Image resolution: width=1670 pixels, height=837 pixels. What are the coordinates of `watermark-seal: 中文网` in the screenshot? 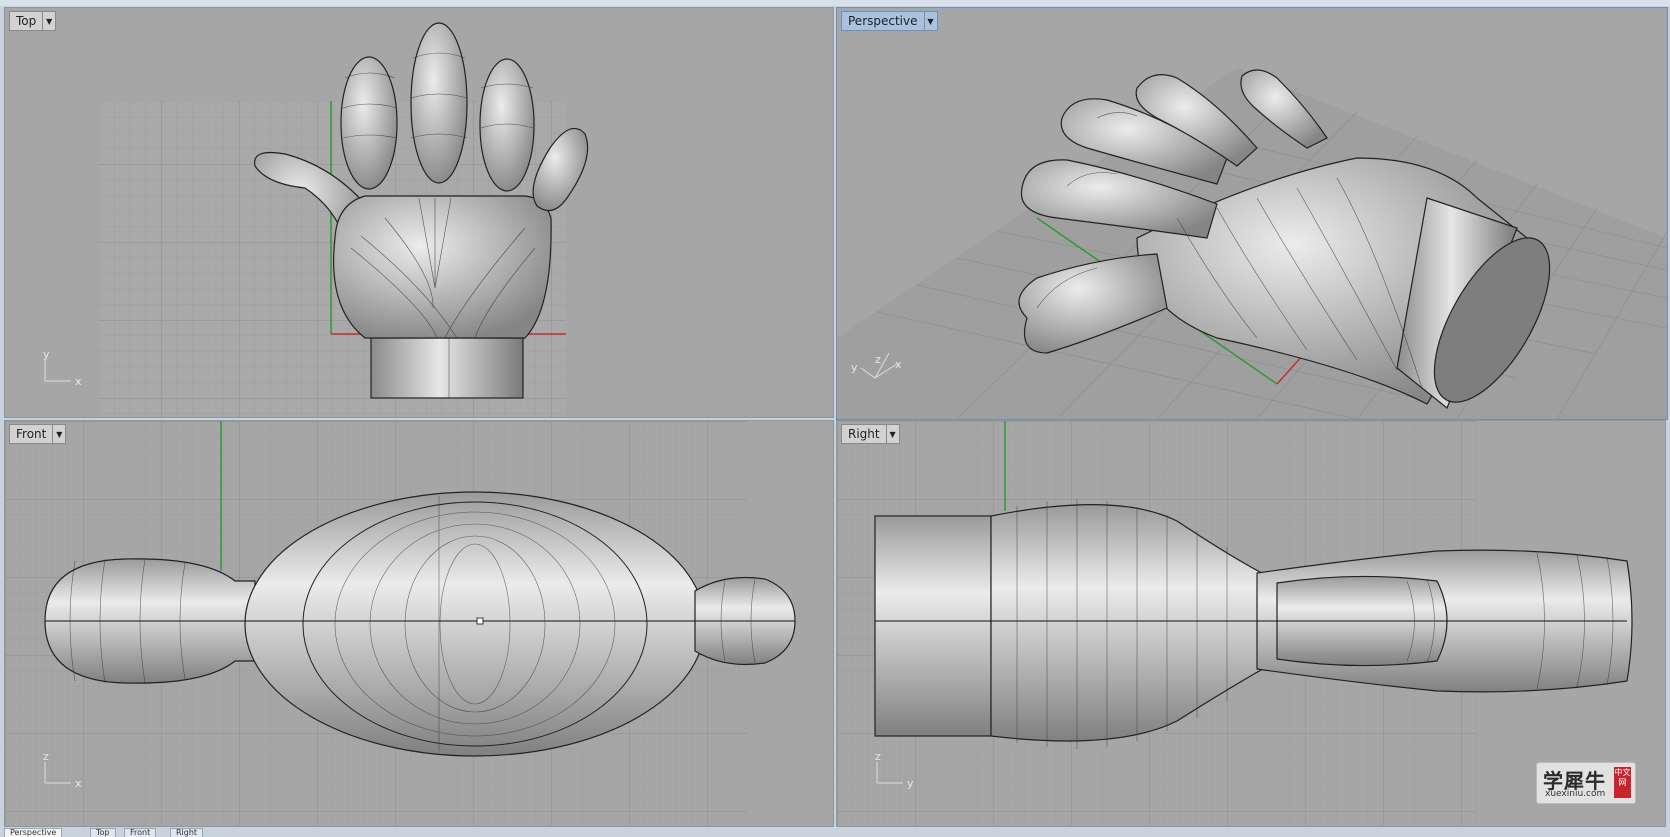 It's located at (1622, 782).